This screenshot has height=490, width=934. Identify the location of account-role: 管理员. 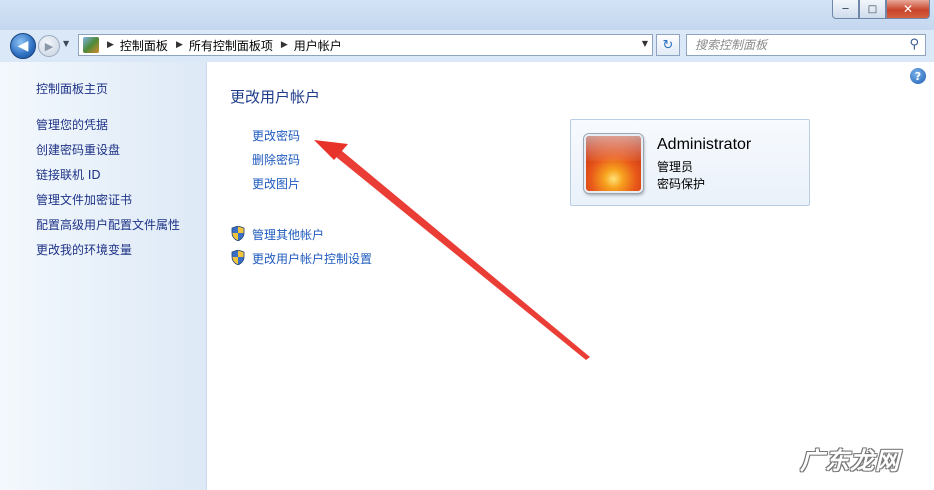
(675, 167).